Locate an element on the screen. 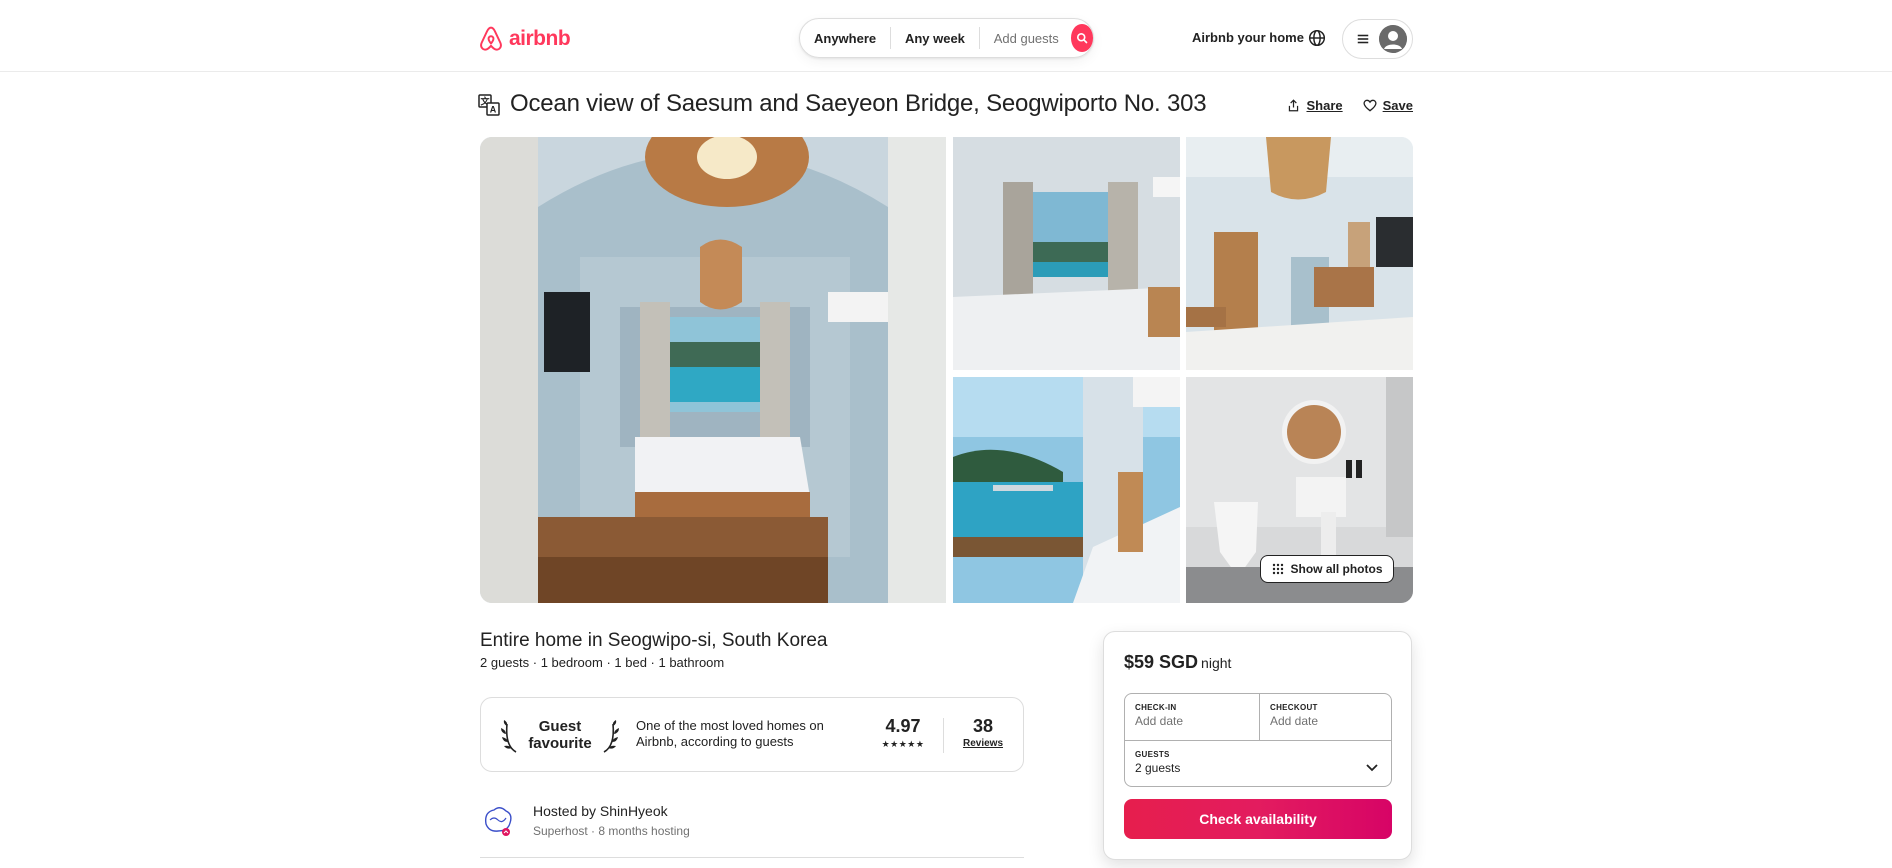  checkin-value: Add date is located at coordinates (1159, 721).